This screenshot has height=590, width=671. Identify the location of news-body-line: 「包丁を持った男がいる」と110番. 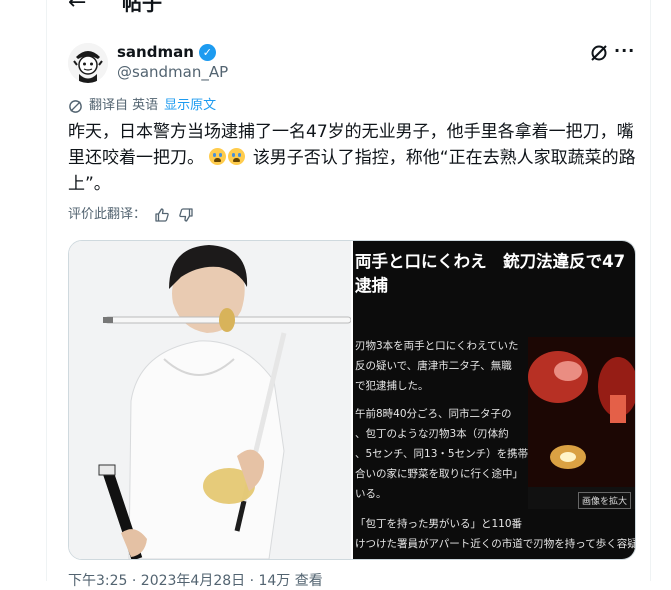
(439, 524).